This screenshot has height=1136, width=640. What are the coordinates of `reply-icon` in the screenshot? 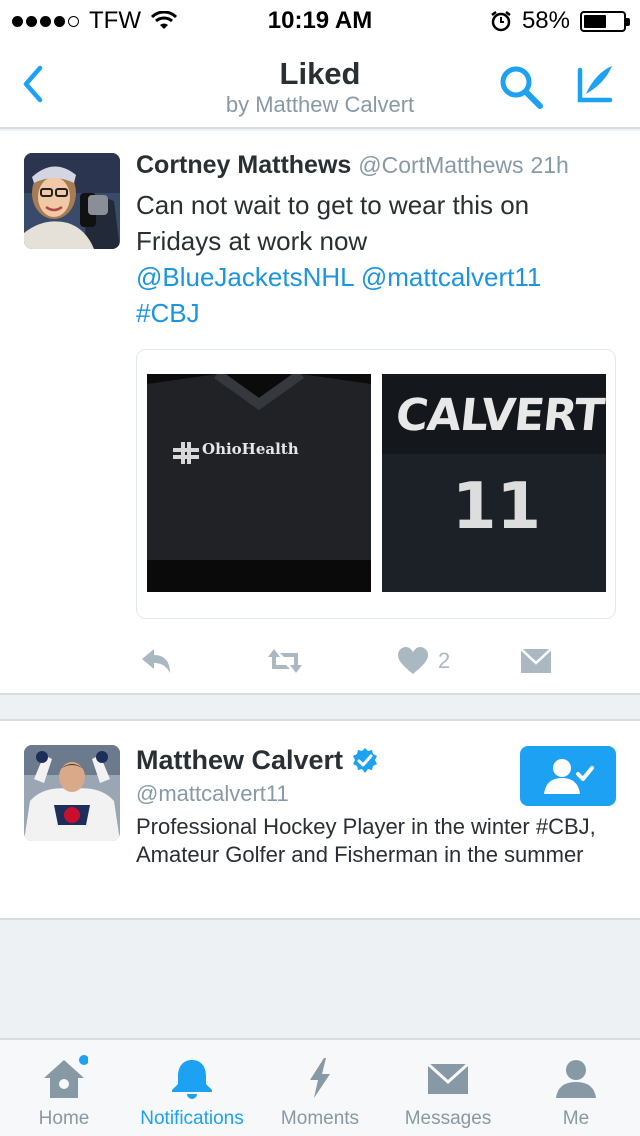 It's located at (156, 661).